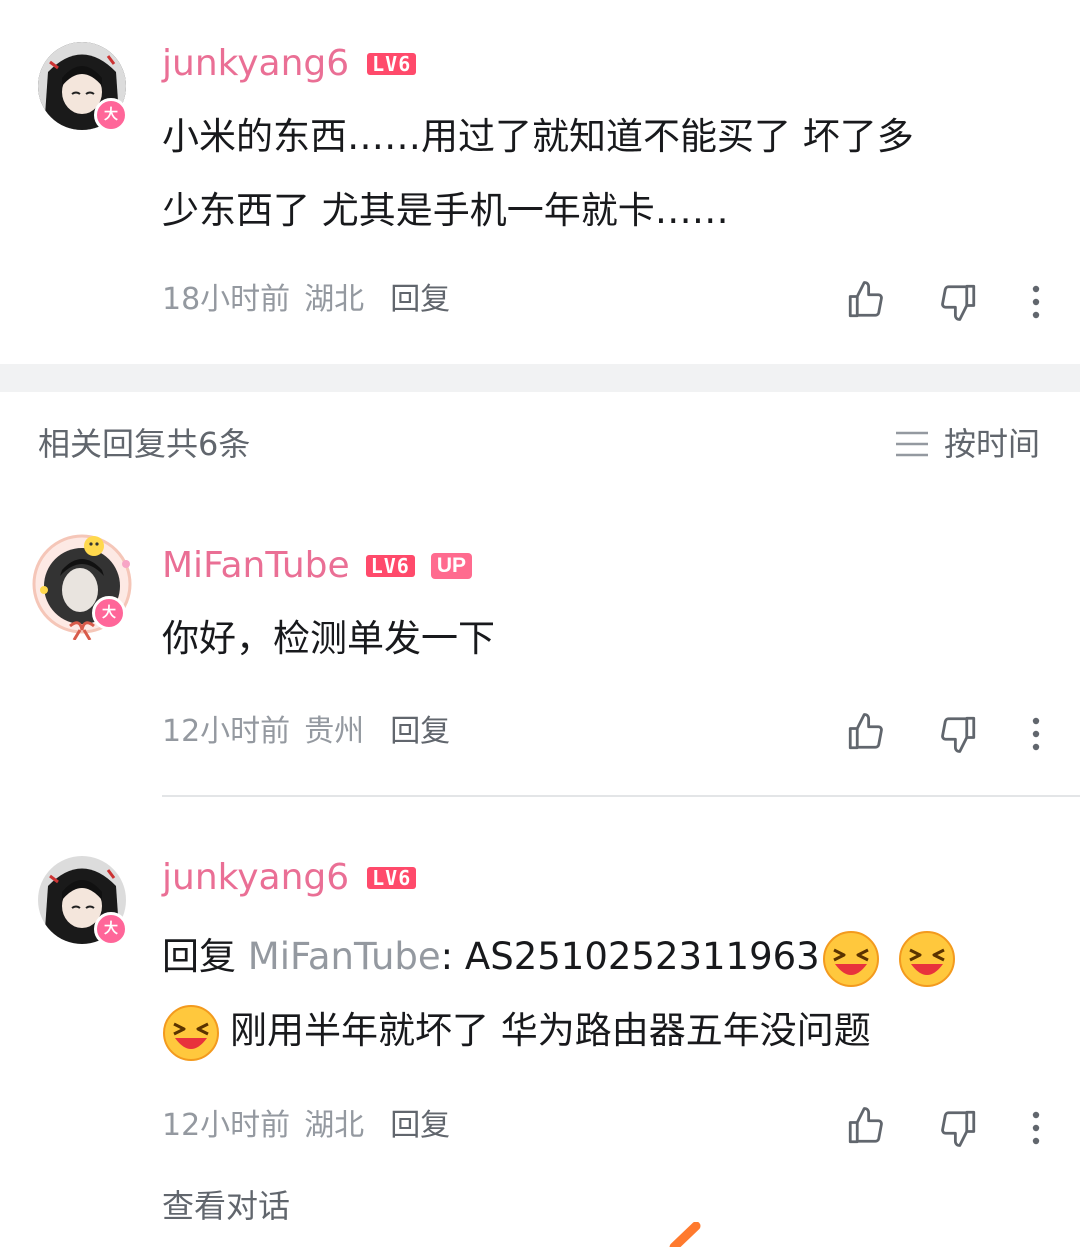  I want to click on comment-text-fragment: 刚用半年就坏了 华为路由器五年没问题, so click(550, 1030).